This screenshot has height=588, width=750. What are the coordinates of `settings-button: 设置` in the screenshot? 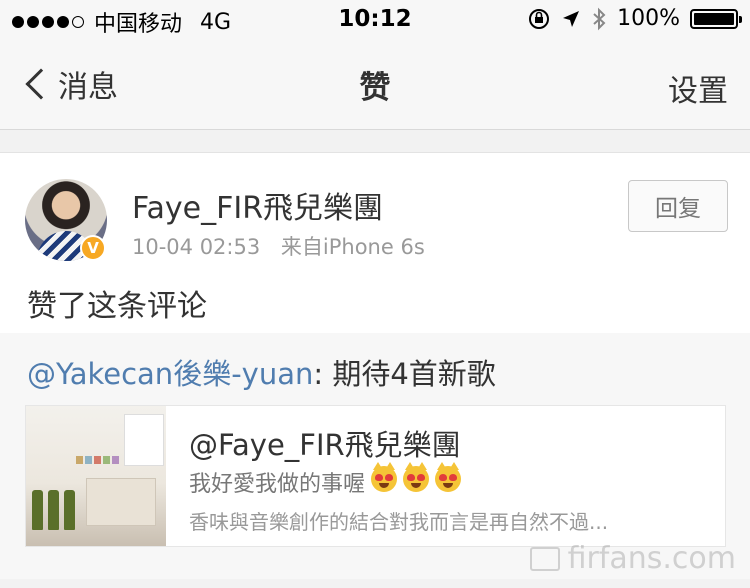 It's located at (698, 88).